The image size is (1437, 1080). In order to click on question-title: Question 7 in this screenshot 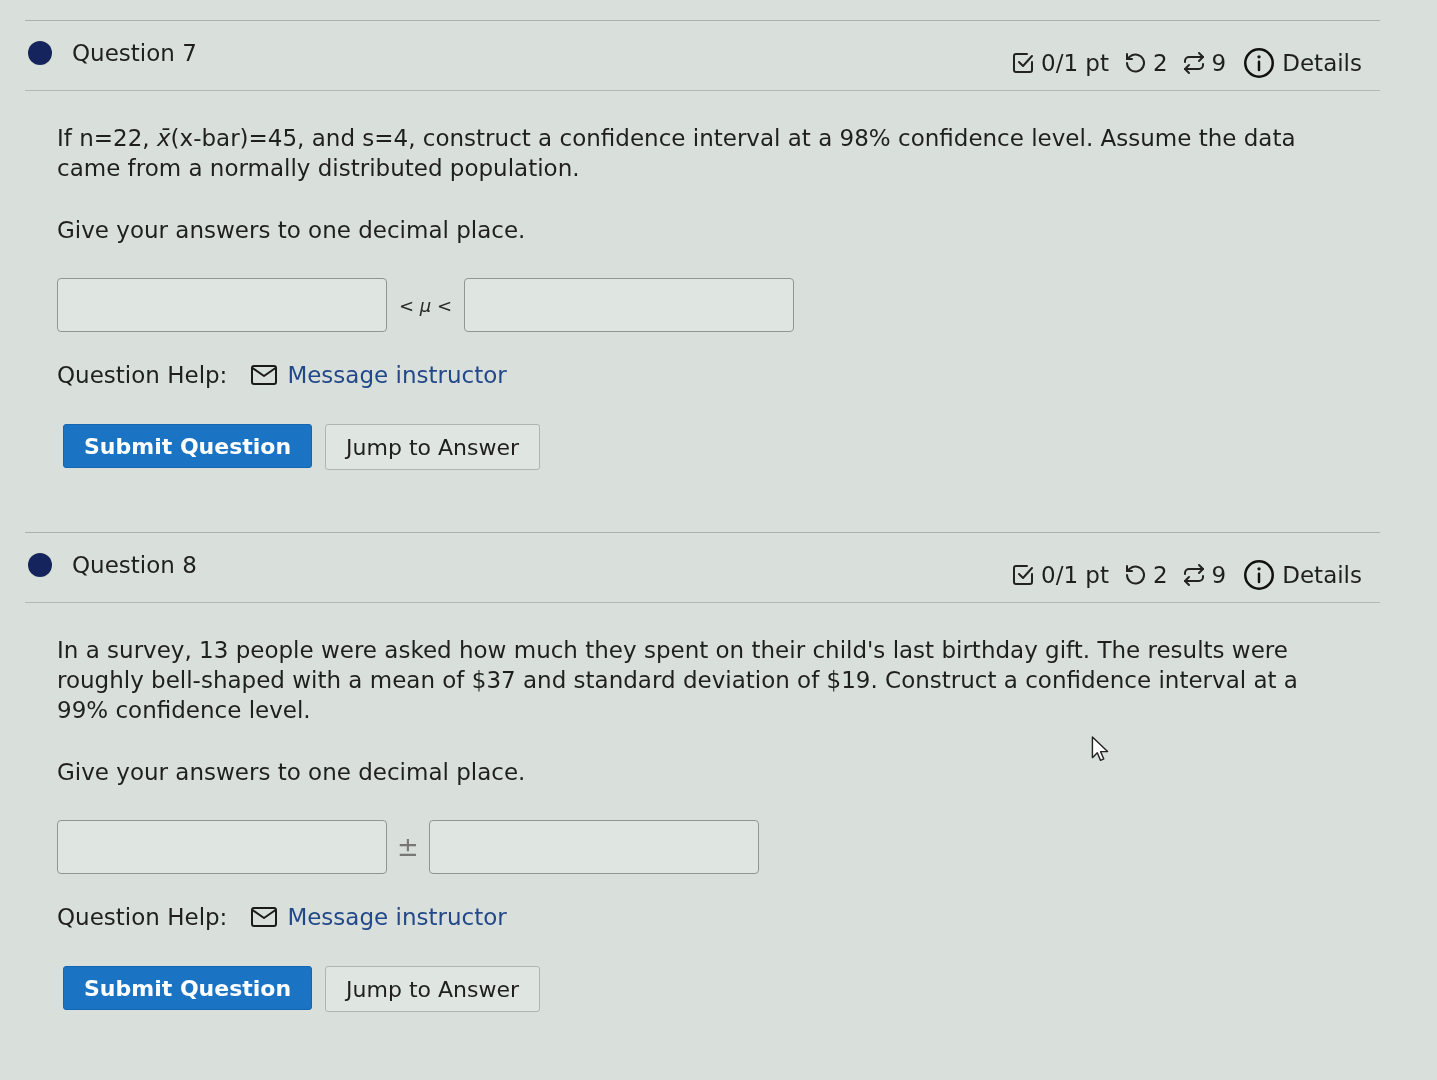, I will do `click(134, 53)`.